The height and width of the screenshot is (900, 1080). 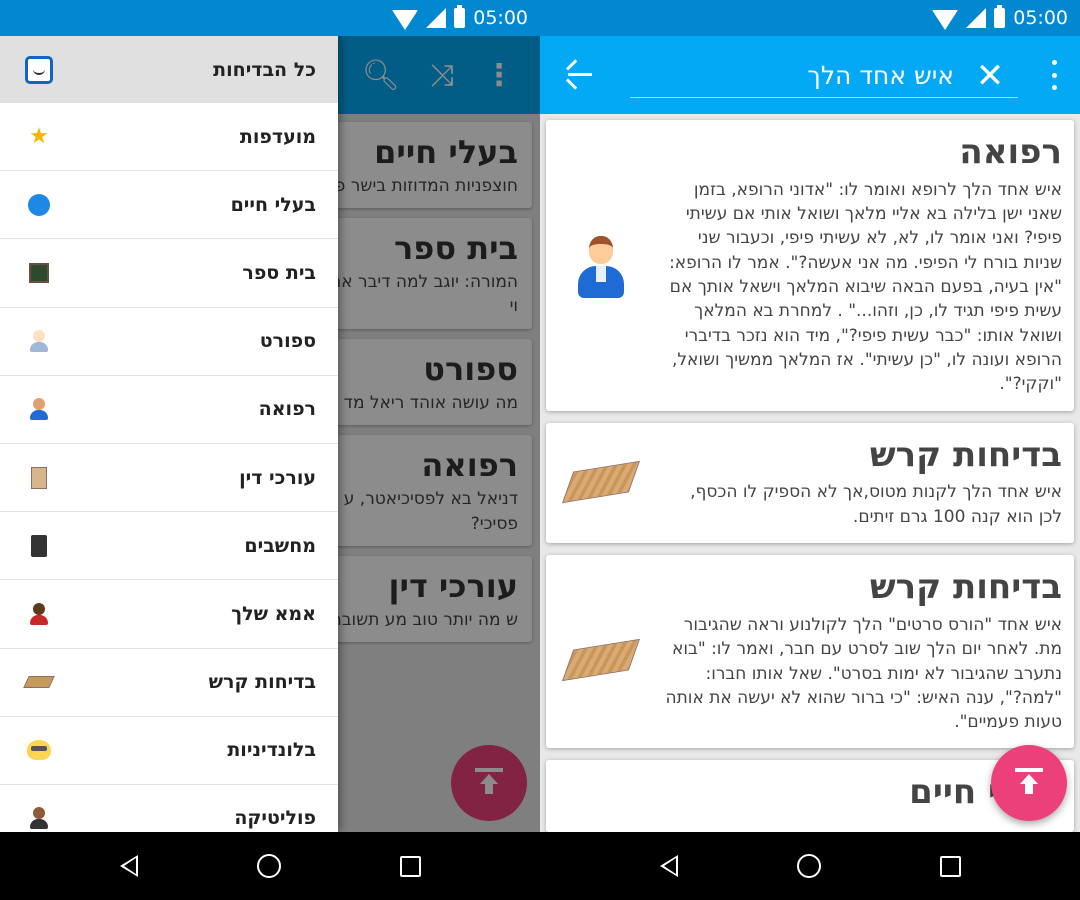 What do you see at coordinates (169, 478) in the screenshot?
I see `drawer-item-lawyers: עורכי דין` at bounding box center [169, 478].